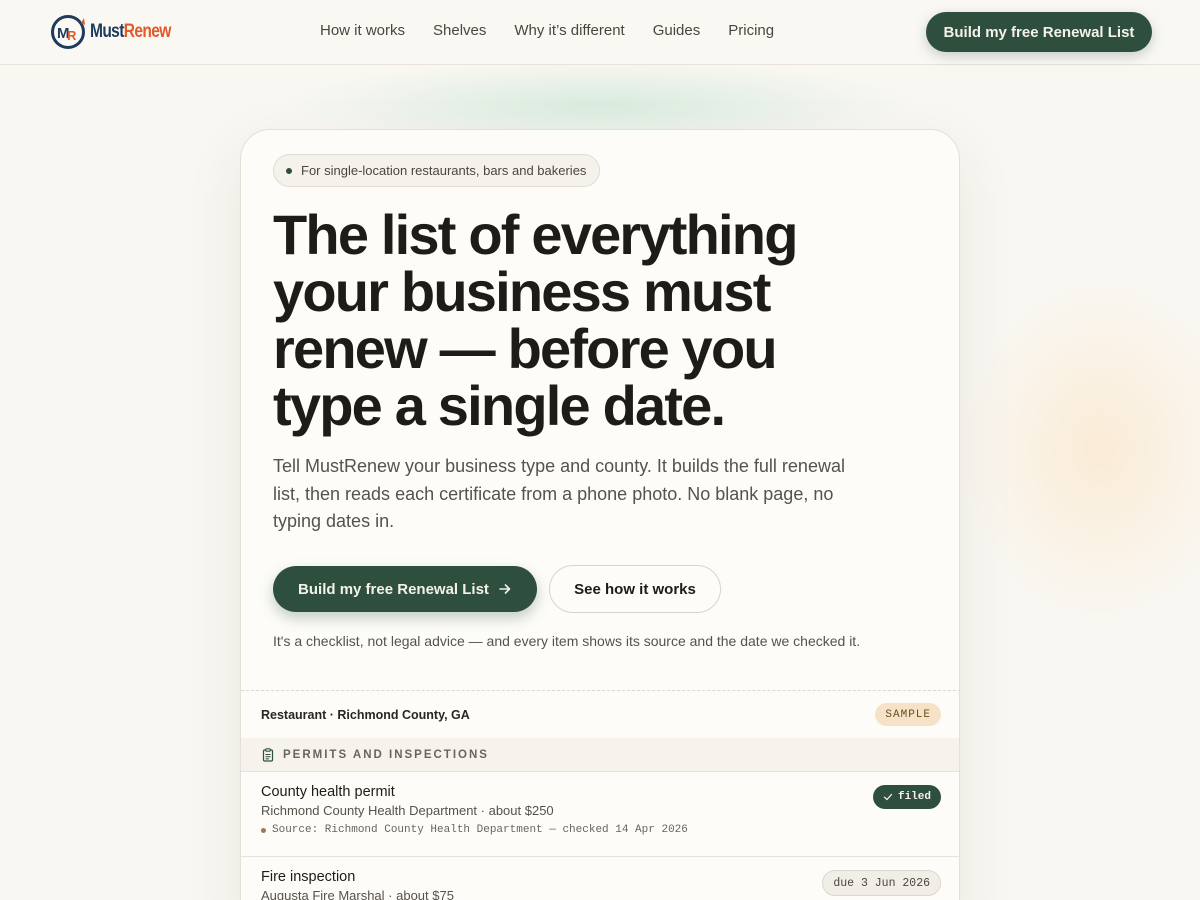 Image resolution: width=1200 pixels, height=900 pixels. What do you see at coordinates (1039, 32) in the screenshot?
I see `header-cta-button: Build my free Renewal List` at bounding box center [1039, 32].